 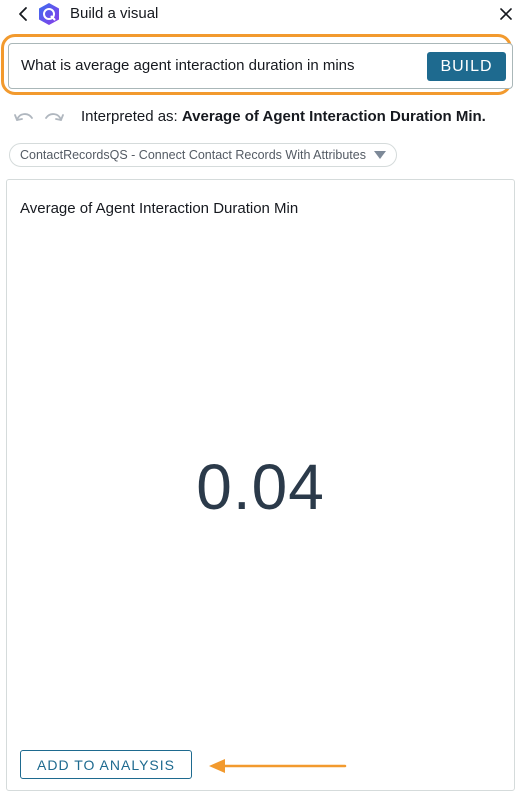 I want to click on arrow-left-annotation-icon, so click(x=278, y=766).